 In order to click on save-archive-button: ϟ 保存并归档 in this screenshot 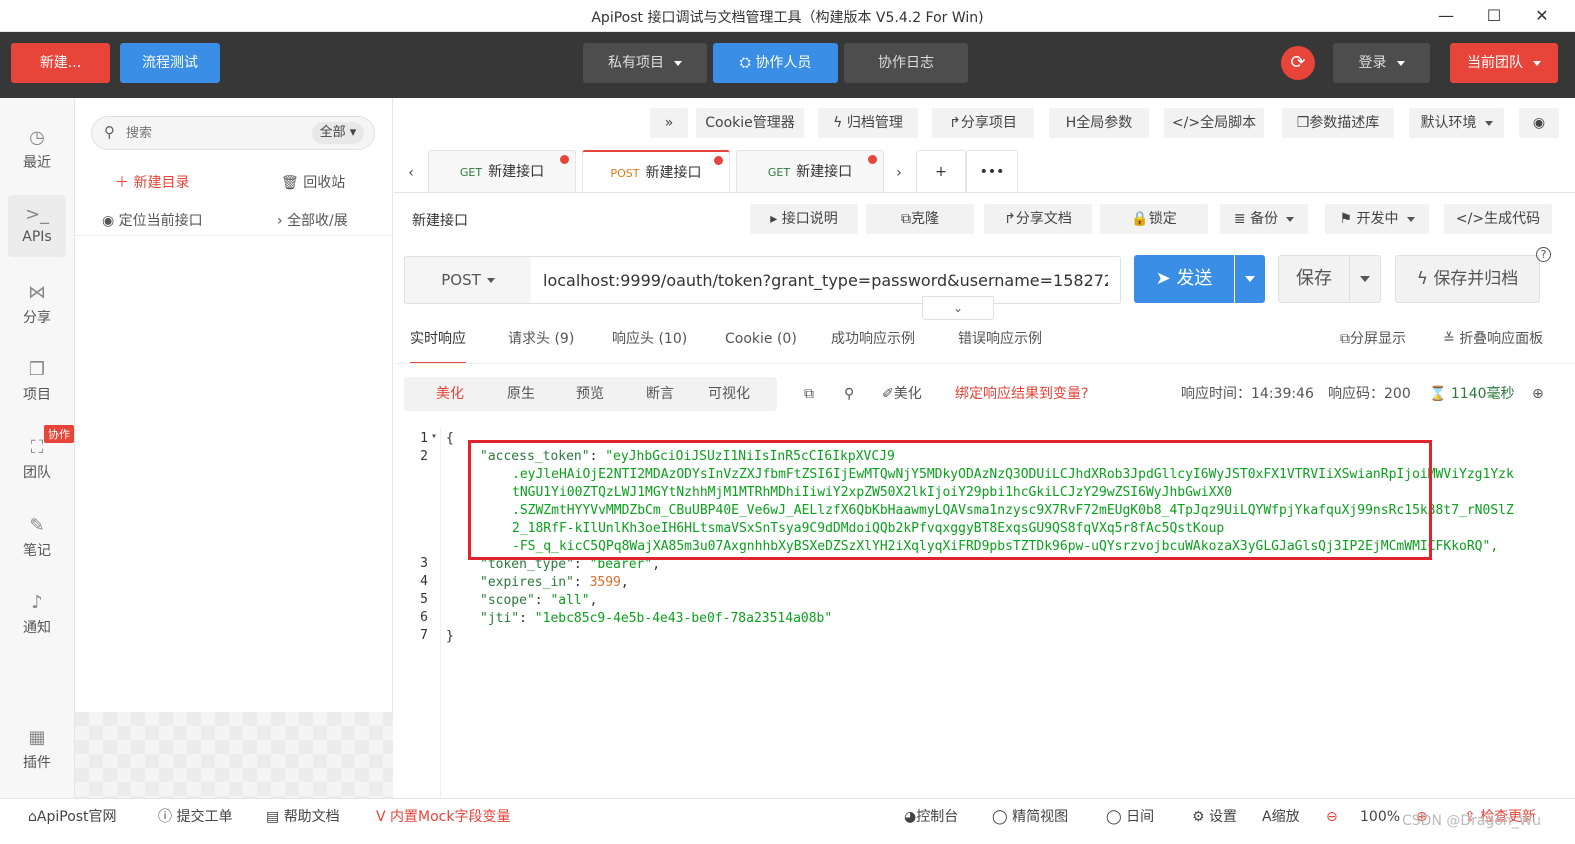, I will do `click(1467, 279)`.